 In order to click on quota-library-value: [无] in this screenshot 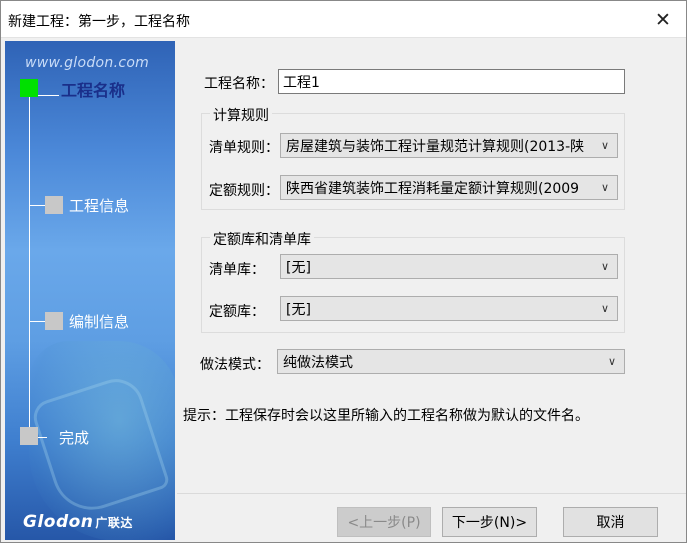, I will do `click(298, 310)`.